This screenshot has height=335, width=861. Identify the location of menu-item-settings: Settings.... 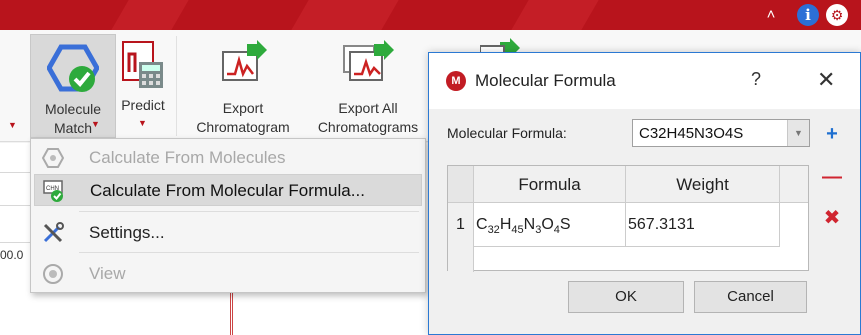
(228, 233).